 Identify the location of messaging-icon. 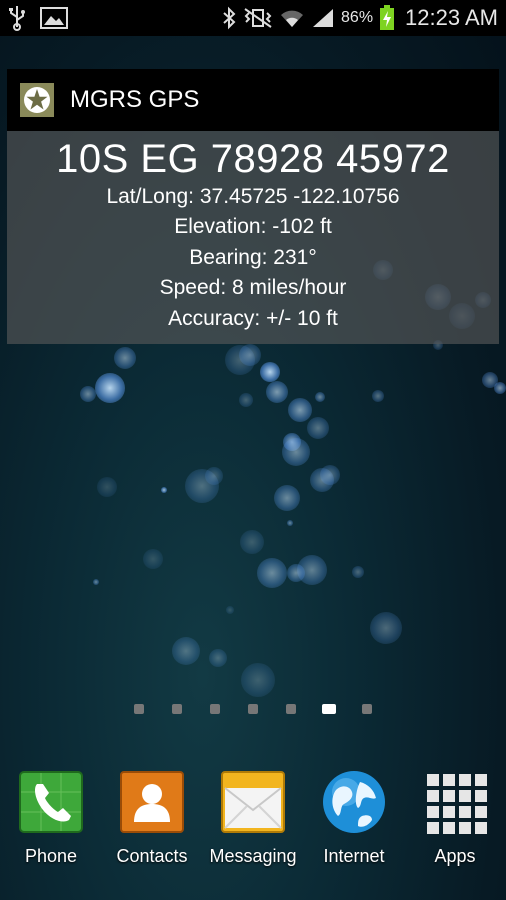
(253, 802).